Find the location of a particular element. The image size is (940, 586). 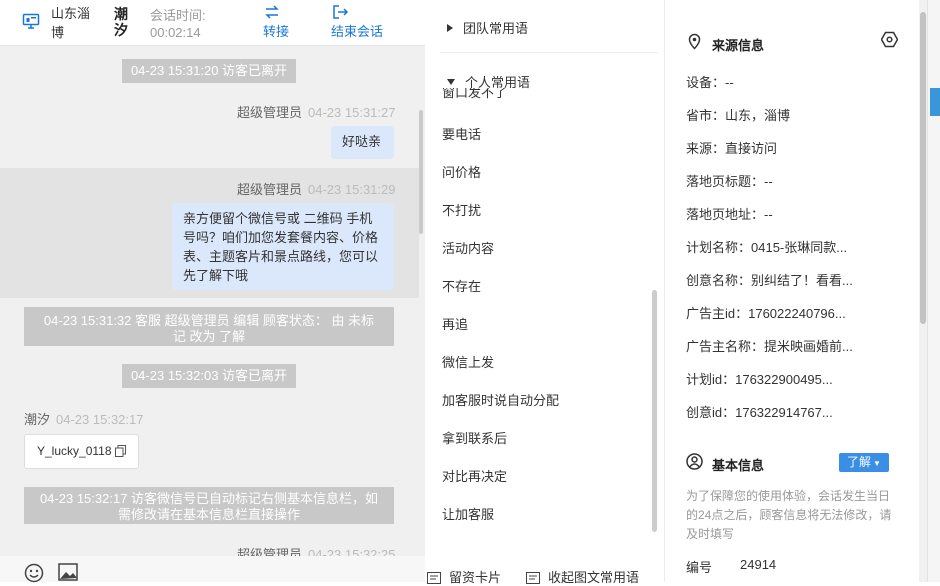

customer-status-label: 了解 is located at coordinates (859, 462).